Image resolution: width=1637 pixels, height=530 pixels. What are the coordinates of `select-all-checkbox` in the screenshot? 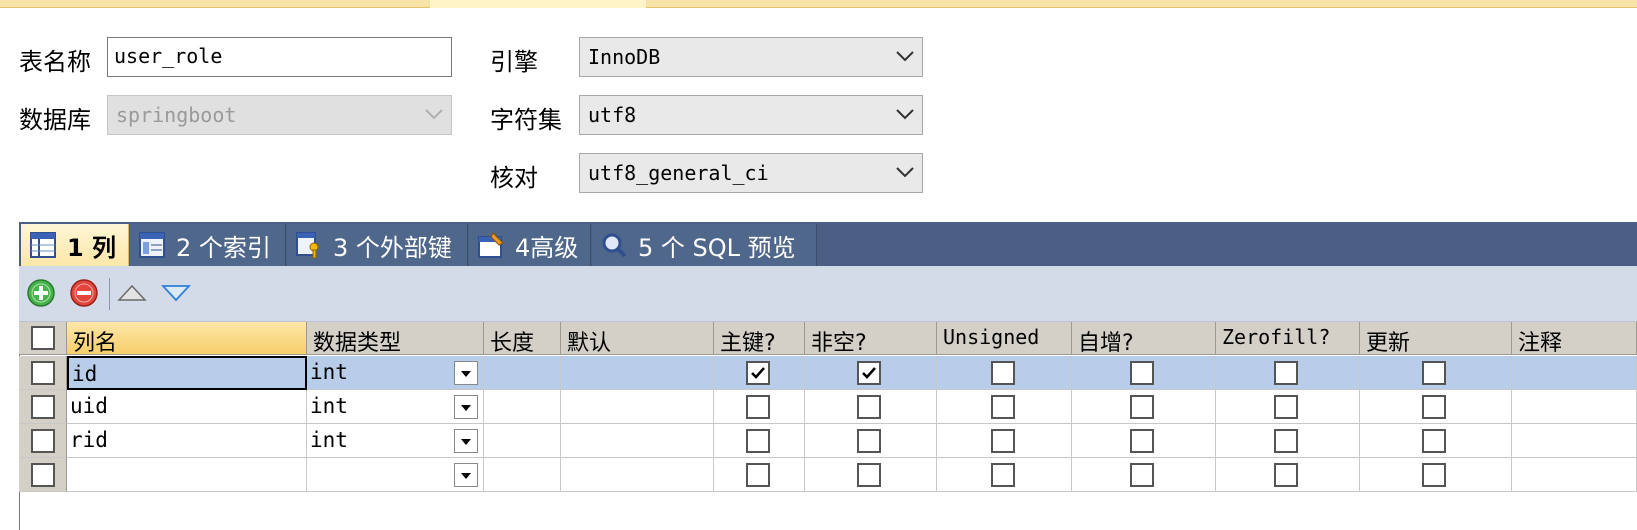 It's located at (43, 338).